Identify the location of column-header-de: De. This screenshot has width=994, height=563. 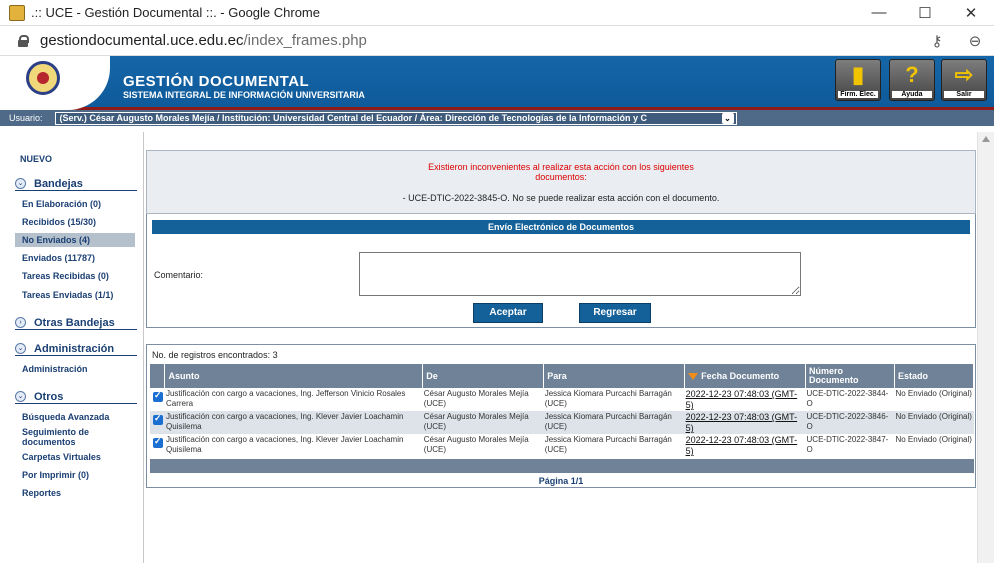
(483, 376).